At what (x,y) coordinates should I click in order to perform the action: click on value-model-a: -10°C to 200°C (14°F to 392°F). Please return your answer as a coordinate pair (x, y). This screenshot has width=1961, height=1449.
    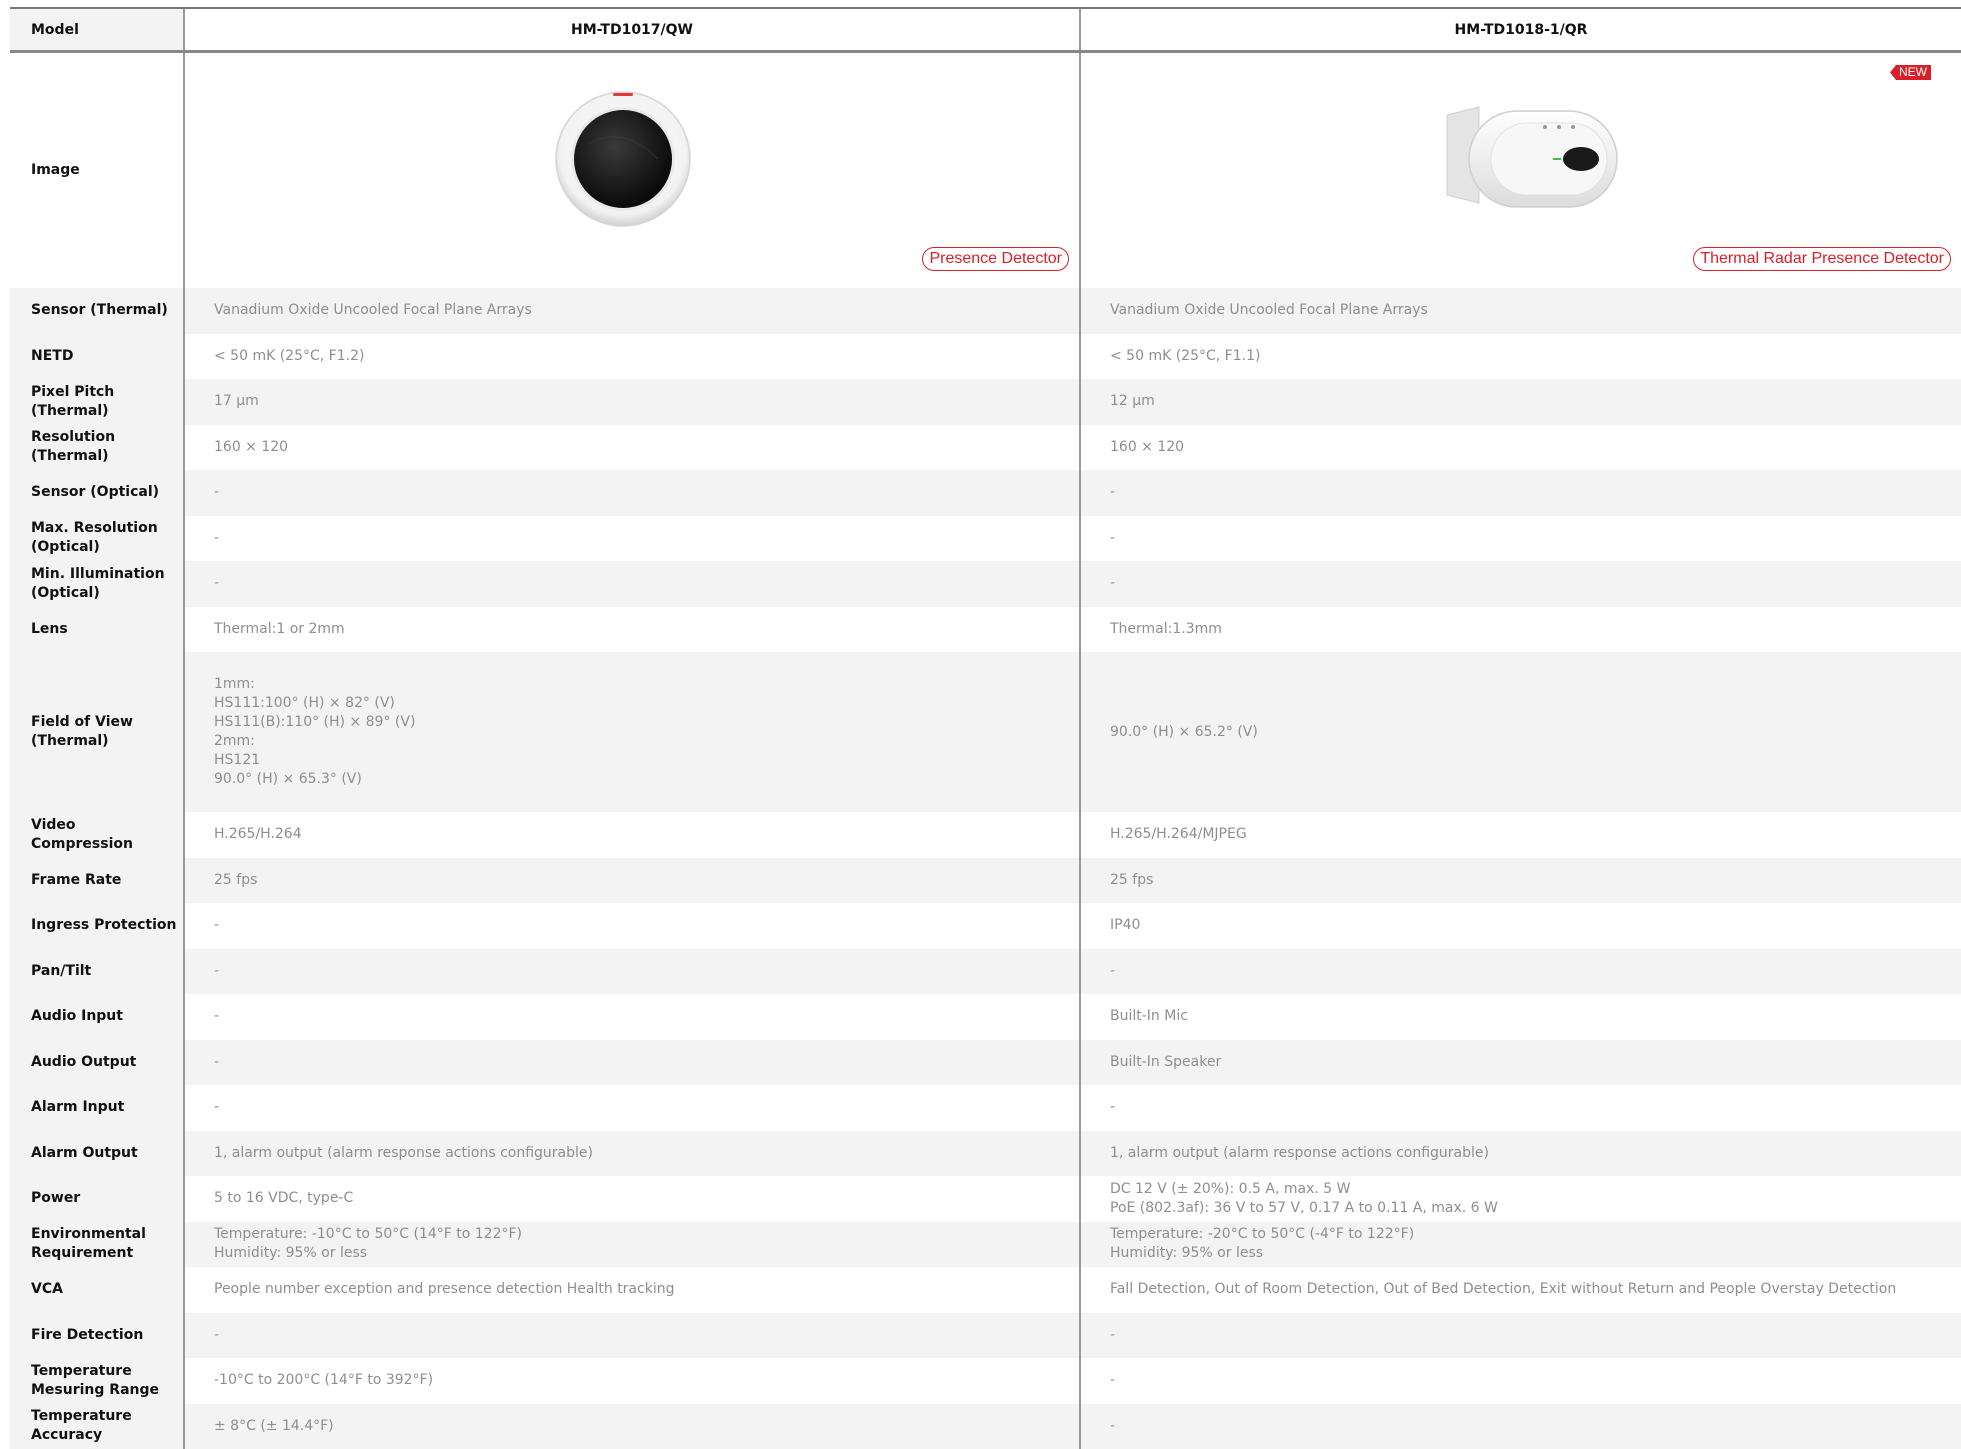
    Looking at the image, I should click on (632, 1381).